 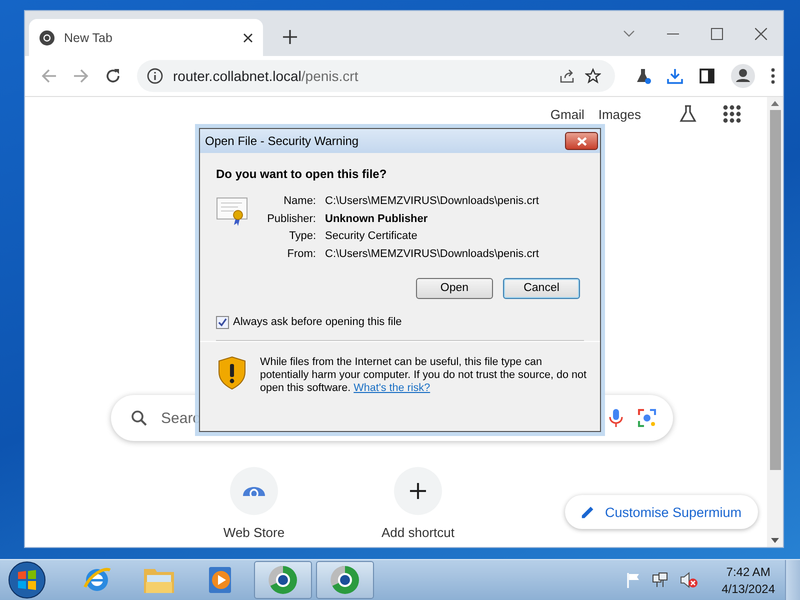 I want to click on field-value: Unknown Publisher, so click(x=377, y=218).